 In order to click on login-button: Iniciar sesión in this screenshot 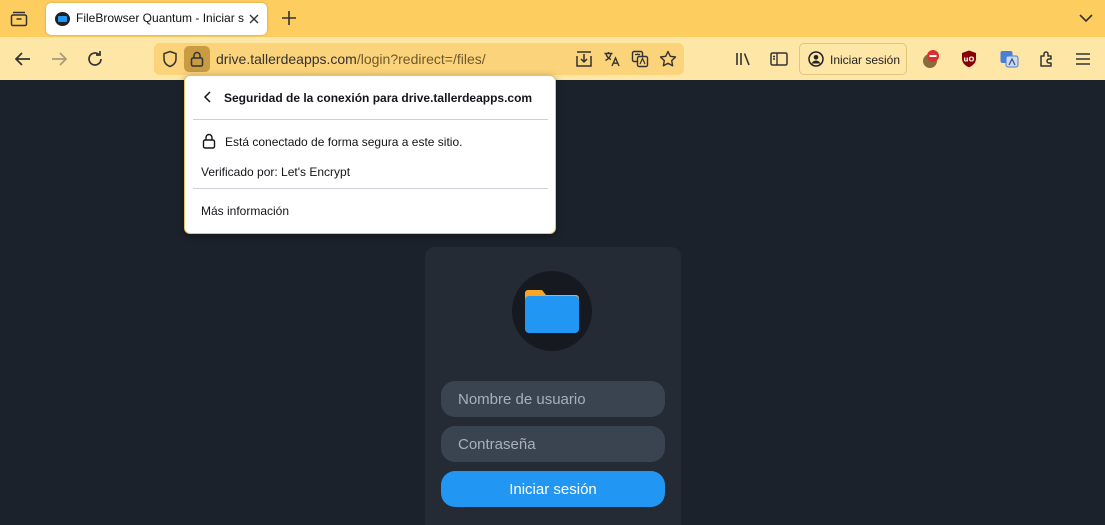, I will do `click(553, 489)`.